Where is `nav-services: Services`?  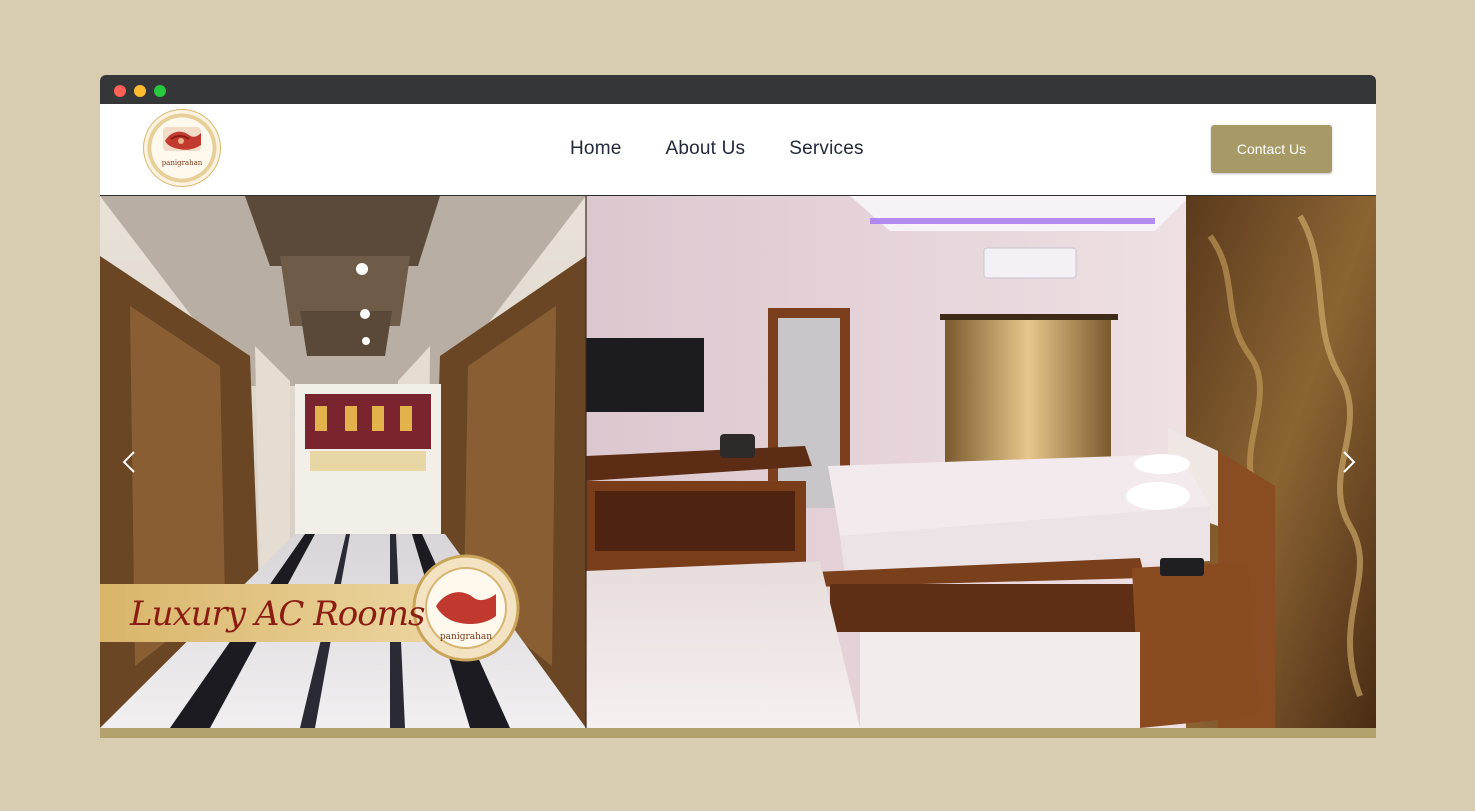
nav-services: Services is located at coordinates (826, 150).